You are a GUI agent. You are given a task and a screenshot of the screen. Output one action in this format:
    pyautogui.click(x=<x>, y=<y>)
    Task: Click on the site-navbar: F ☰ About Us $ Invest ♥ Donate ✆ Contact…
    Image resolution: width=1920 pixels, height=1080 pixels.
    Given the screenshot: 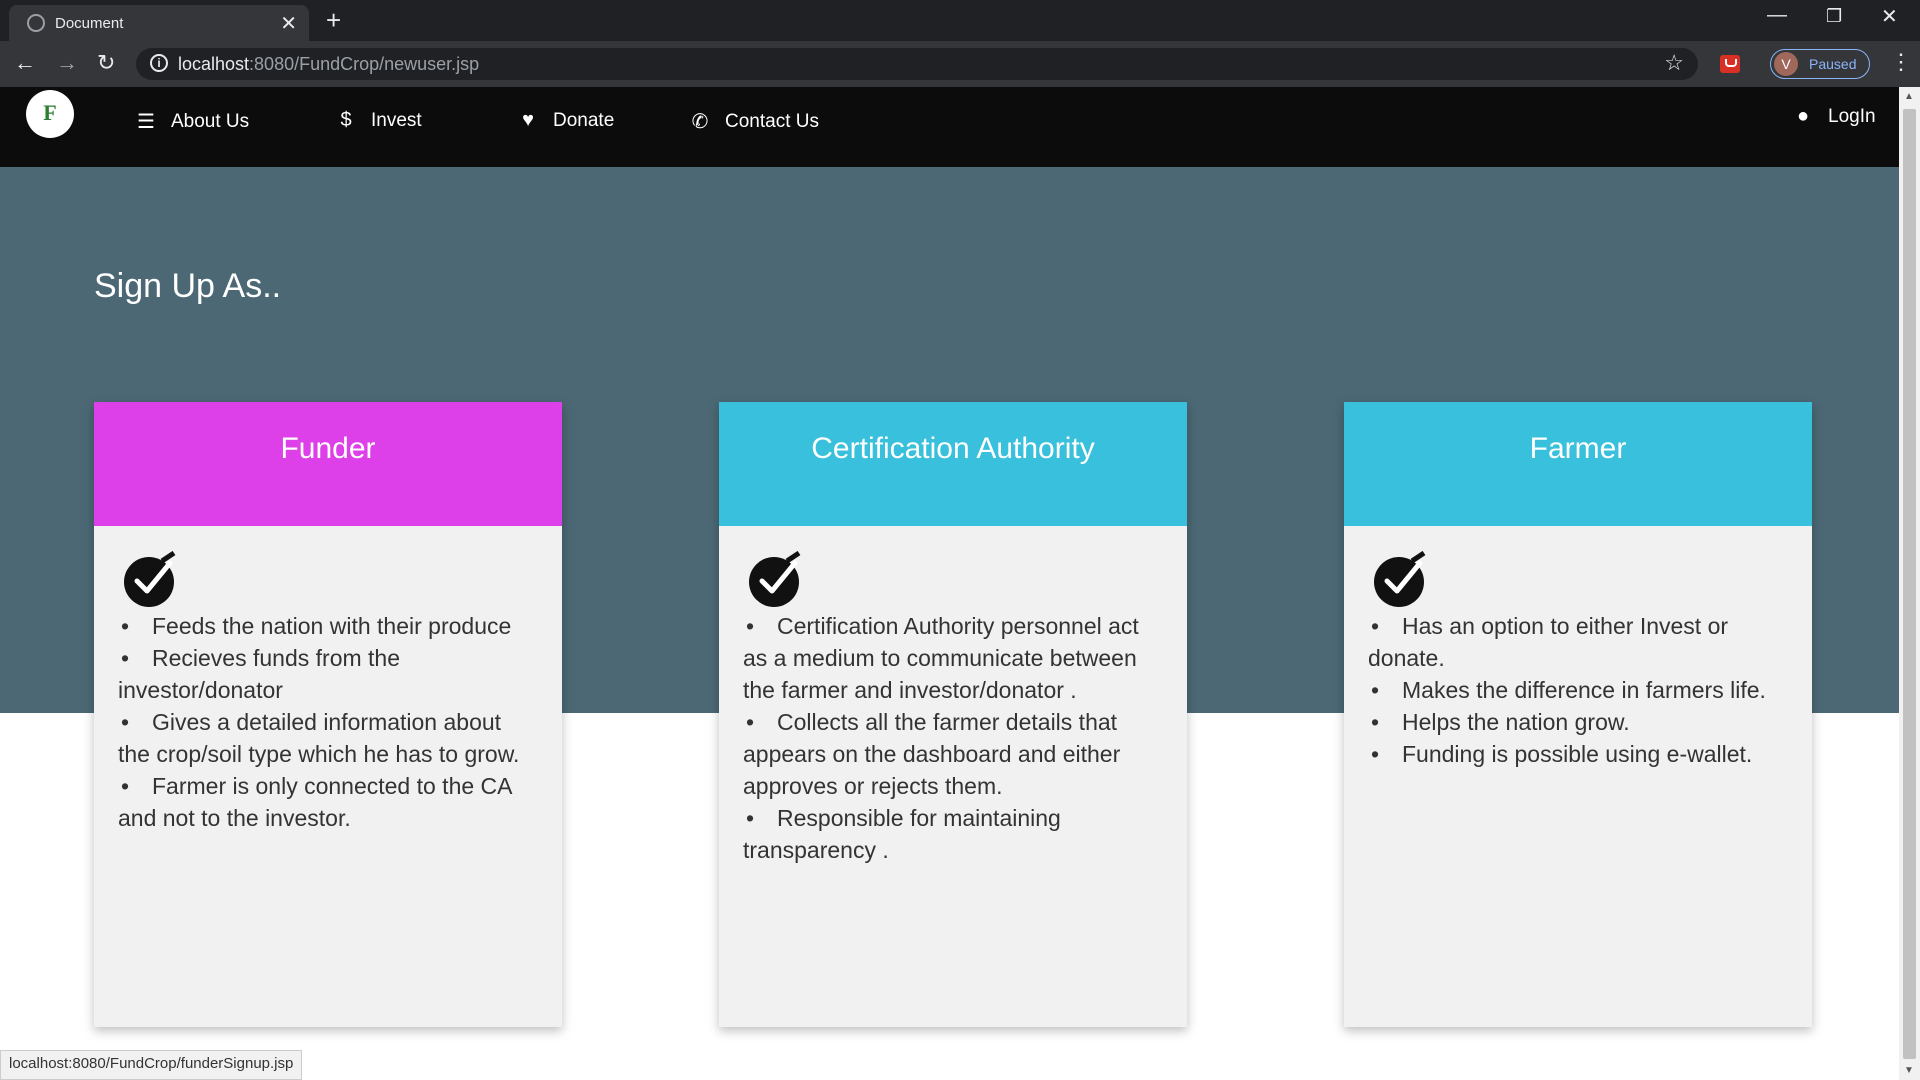 What is the action you would take?
    pyautogui.click(x=949, y=127)
    